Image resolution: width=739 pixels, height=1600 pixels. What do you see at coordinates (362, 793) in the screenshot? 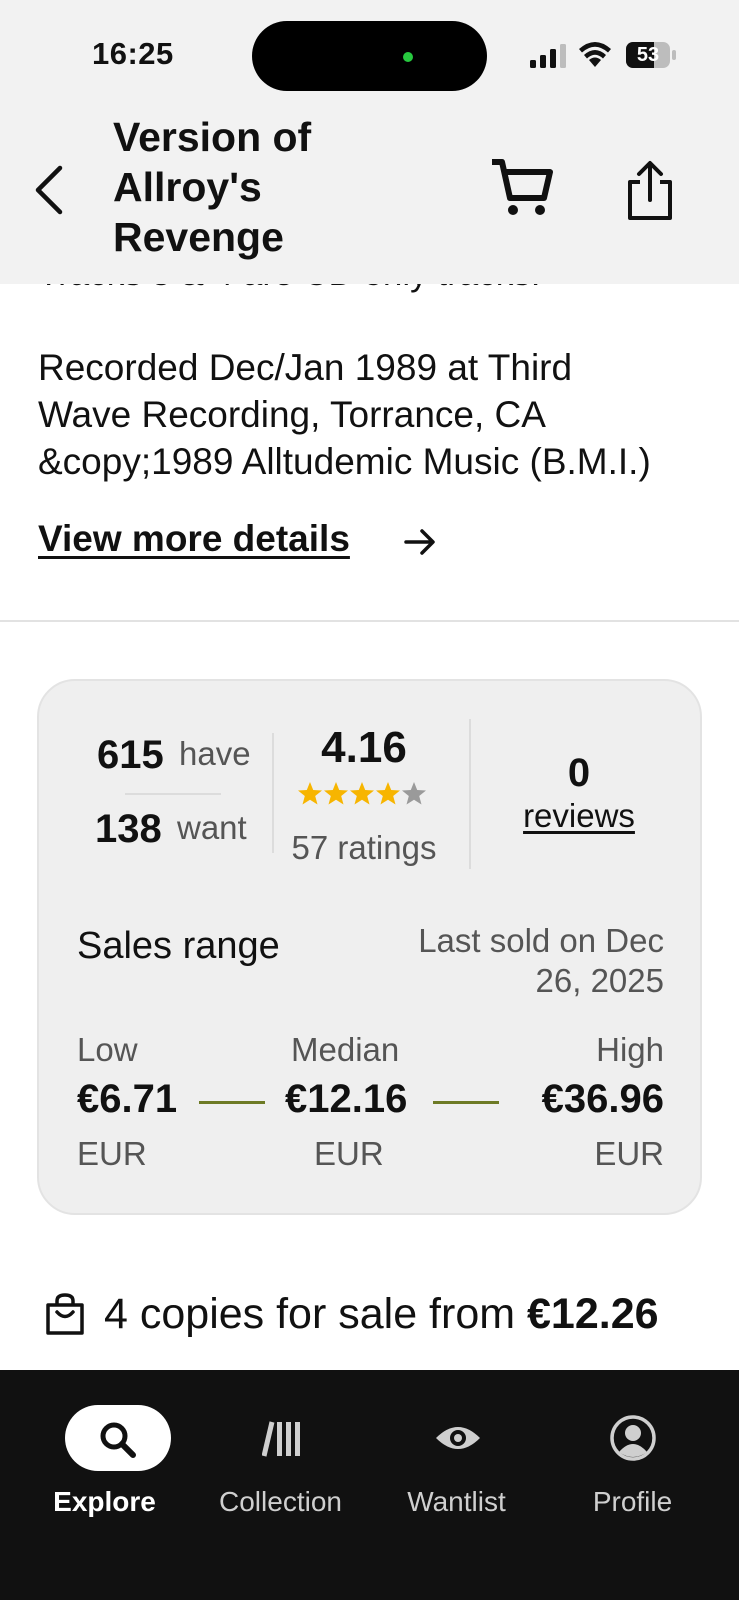
I see `star-rating-icon` at bounding box center [362, 793].